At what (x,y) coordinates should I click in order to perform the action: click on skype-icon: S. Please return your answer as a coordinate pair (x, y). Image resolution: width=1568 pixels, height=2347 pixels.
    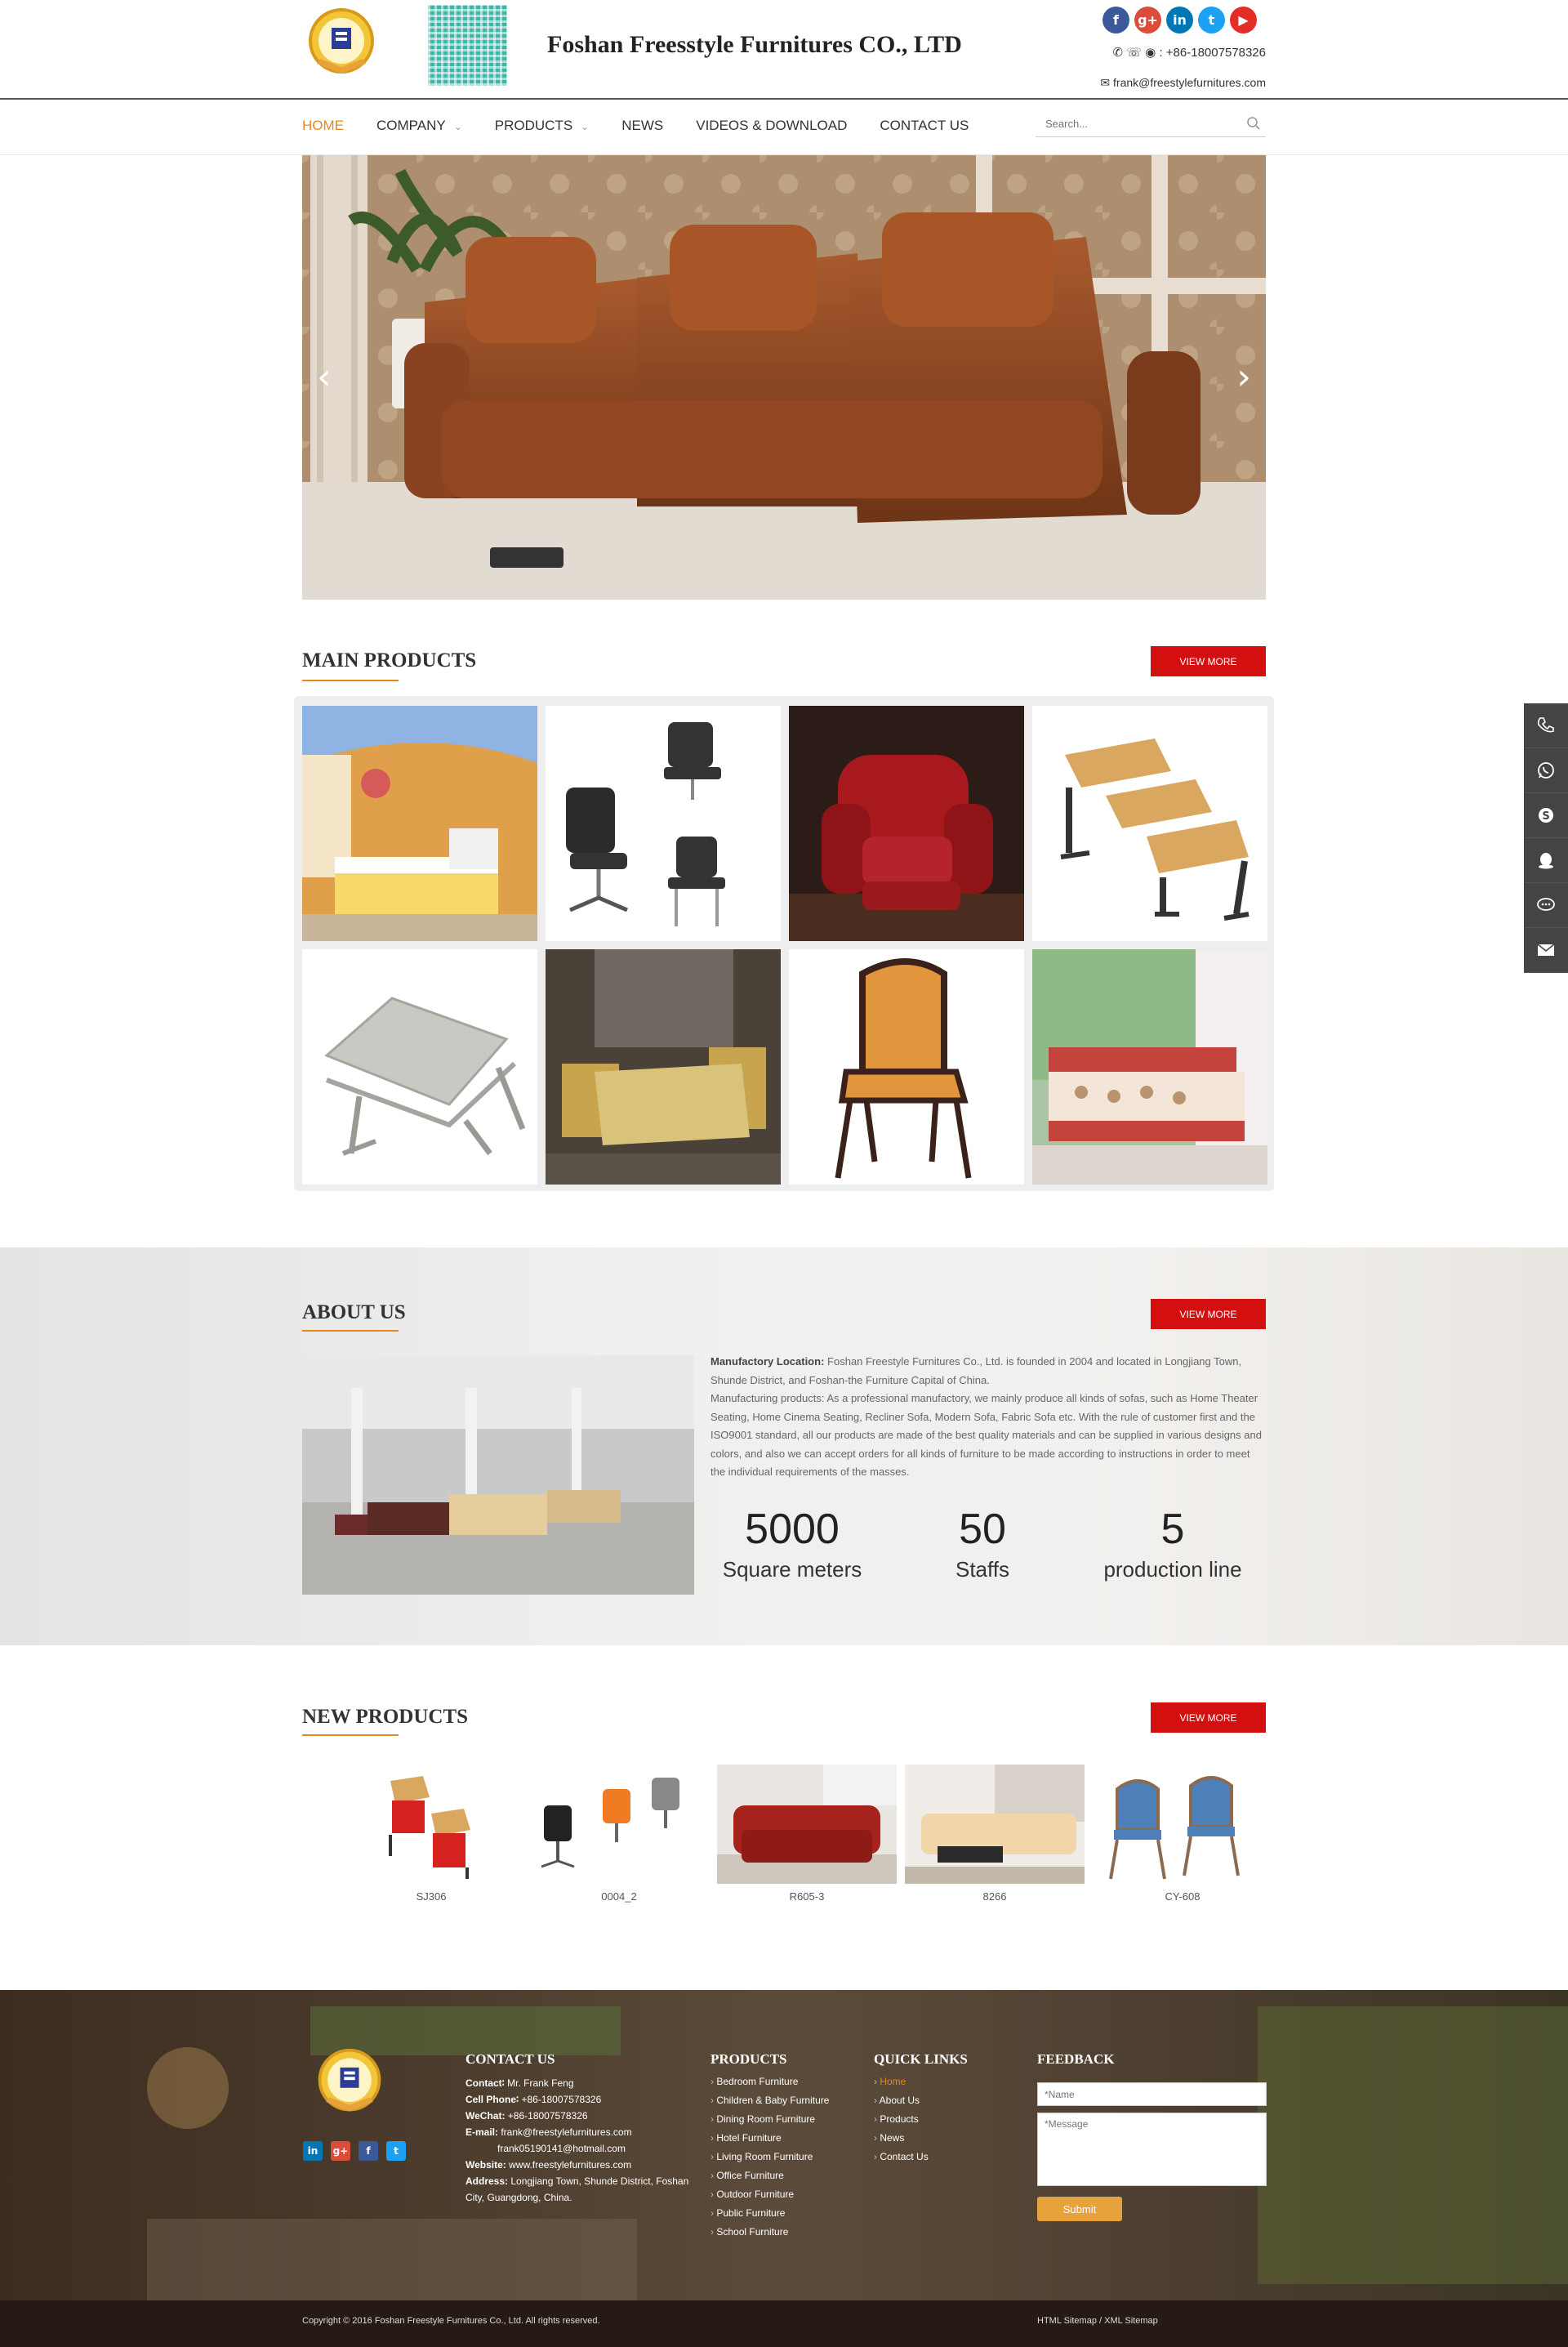
    Looking at the image, I should click on (1546, 816).